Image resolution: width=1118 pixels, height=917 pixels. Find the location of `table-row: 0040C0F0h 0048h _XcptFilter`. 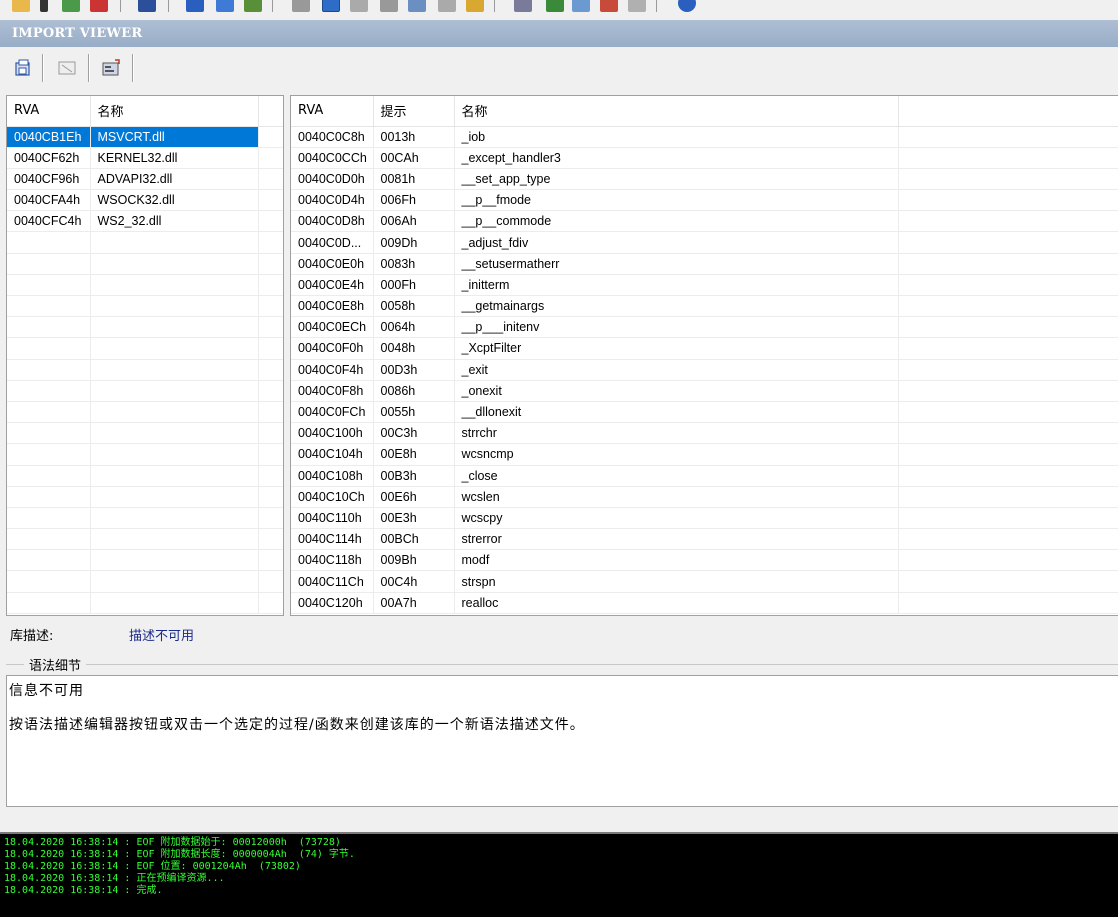

table-row: 0040C0F0h 0048h _XcptFilter is located at coordinates (704, 348).